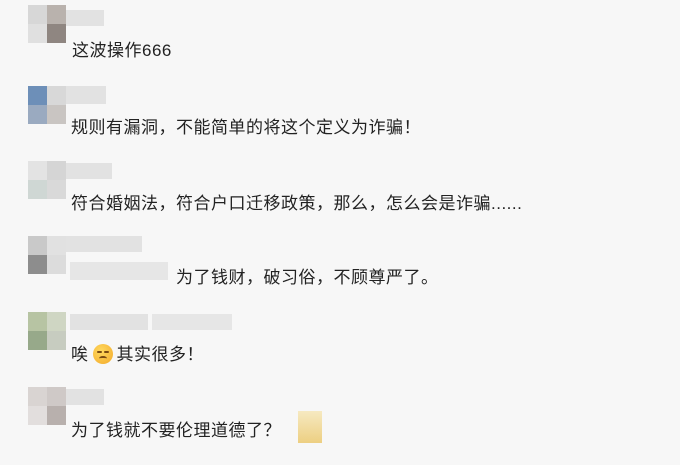 Image resolution: width=680 pixels, height=465 pixels. I want to click on comment-text: 这波操作666, so click(122, 50).